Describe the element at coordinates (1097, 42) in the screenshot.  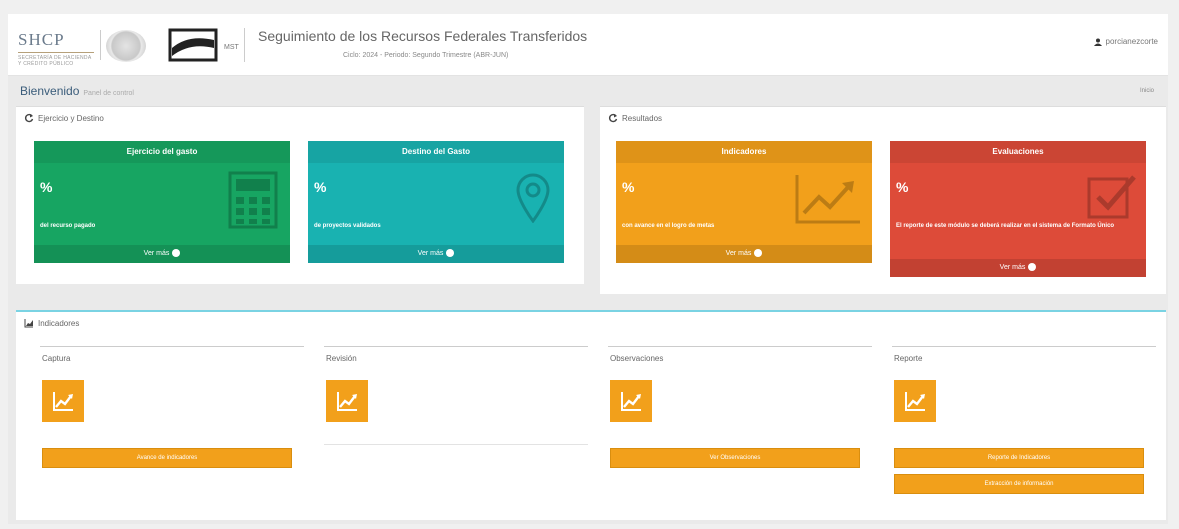
I see `user-icon` at that location.